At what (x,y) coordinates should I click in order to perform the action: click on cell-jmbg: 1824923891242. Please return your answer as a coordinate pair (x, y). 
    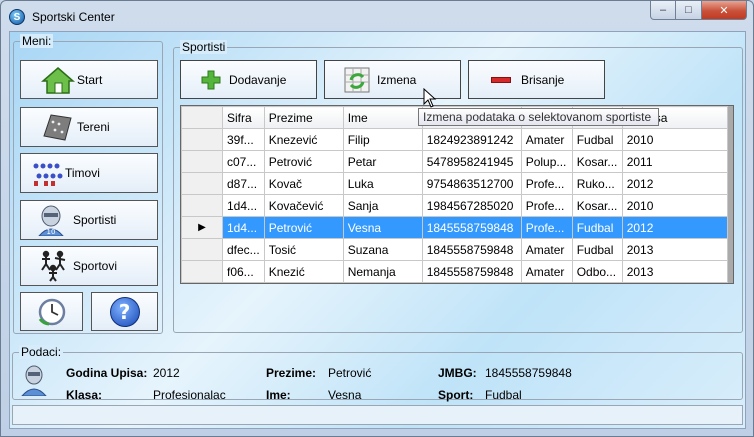
    Looking at the image, I should click on (471, 139).